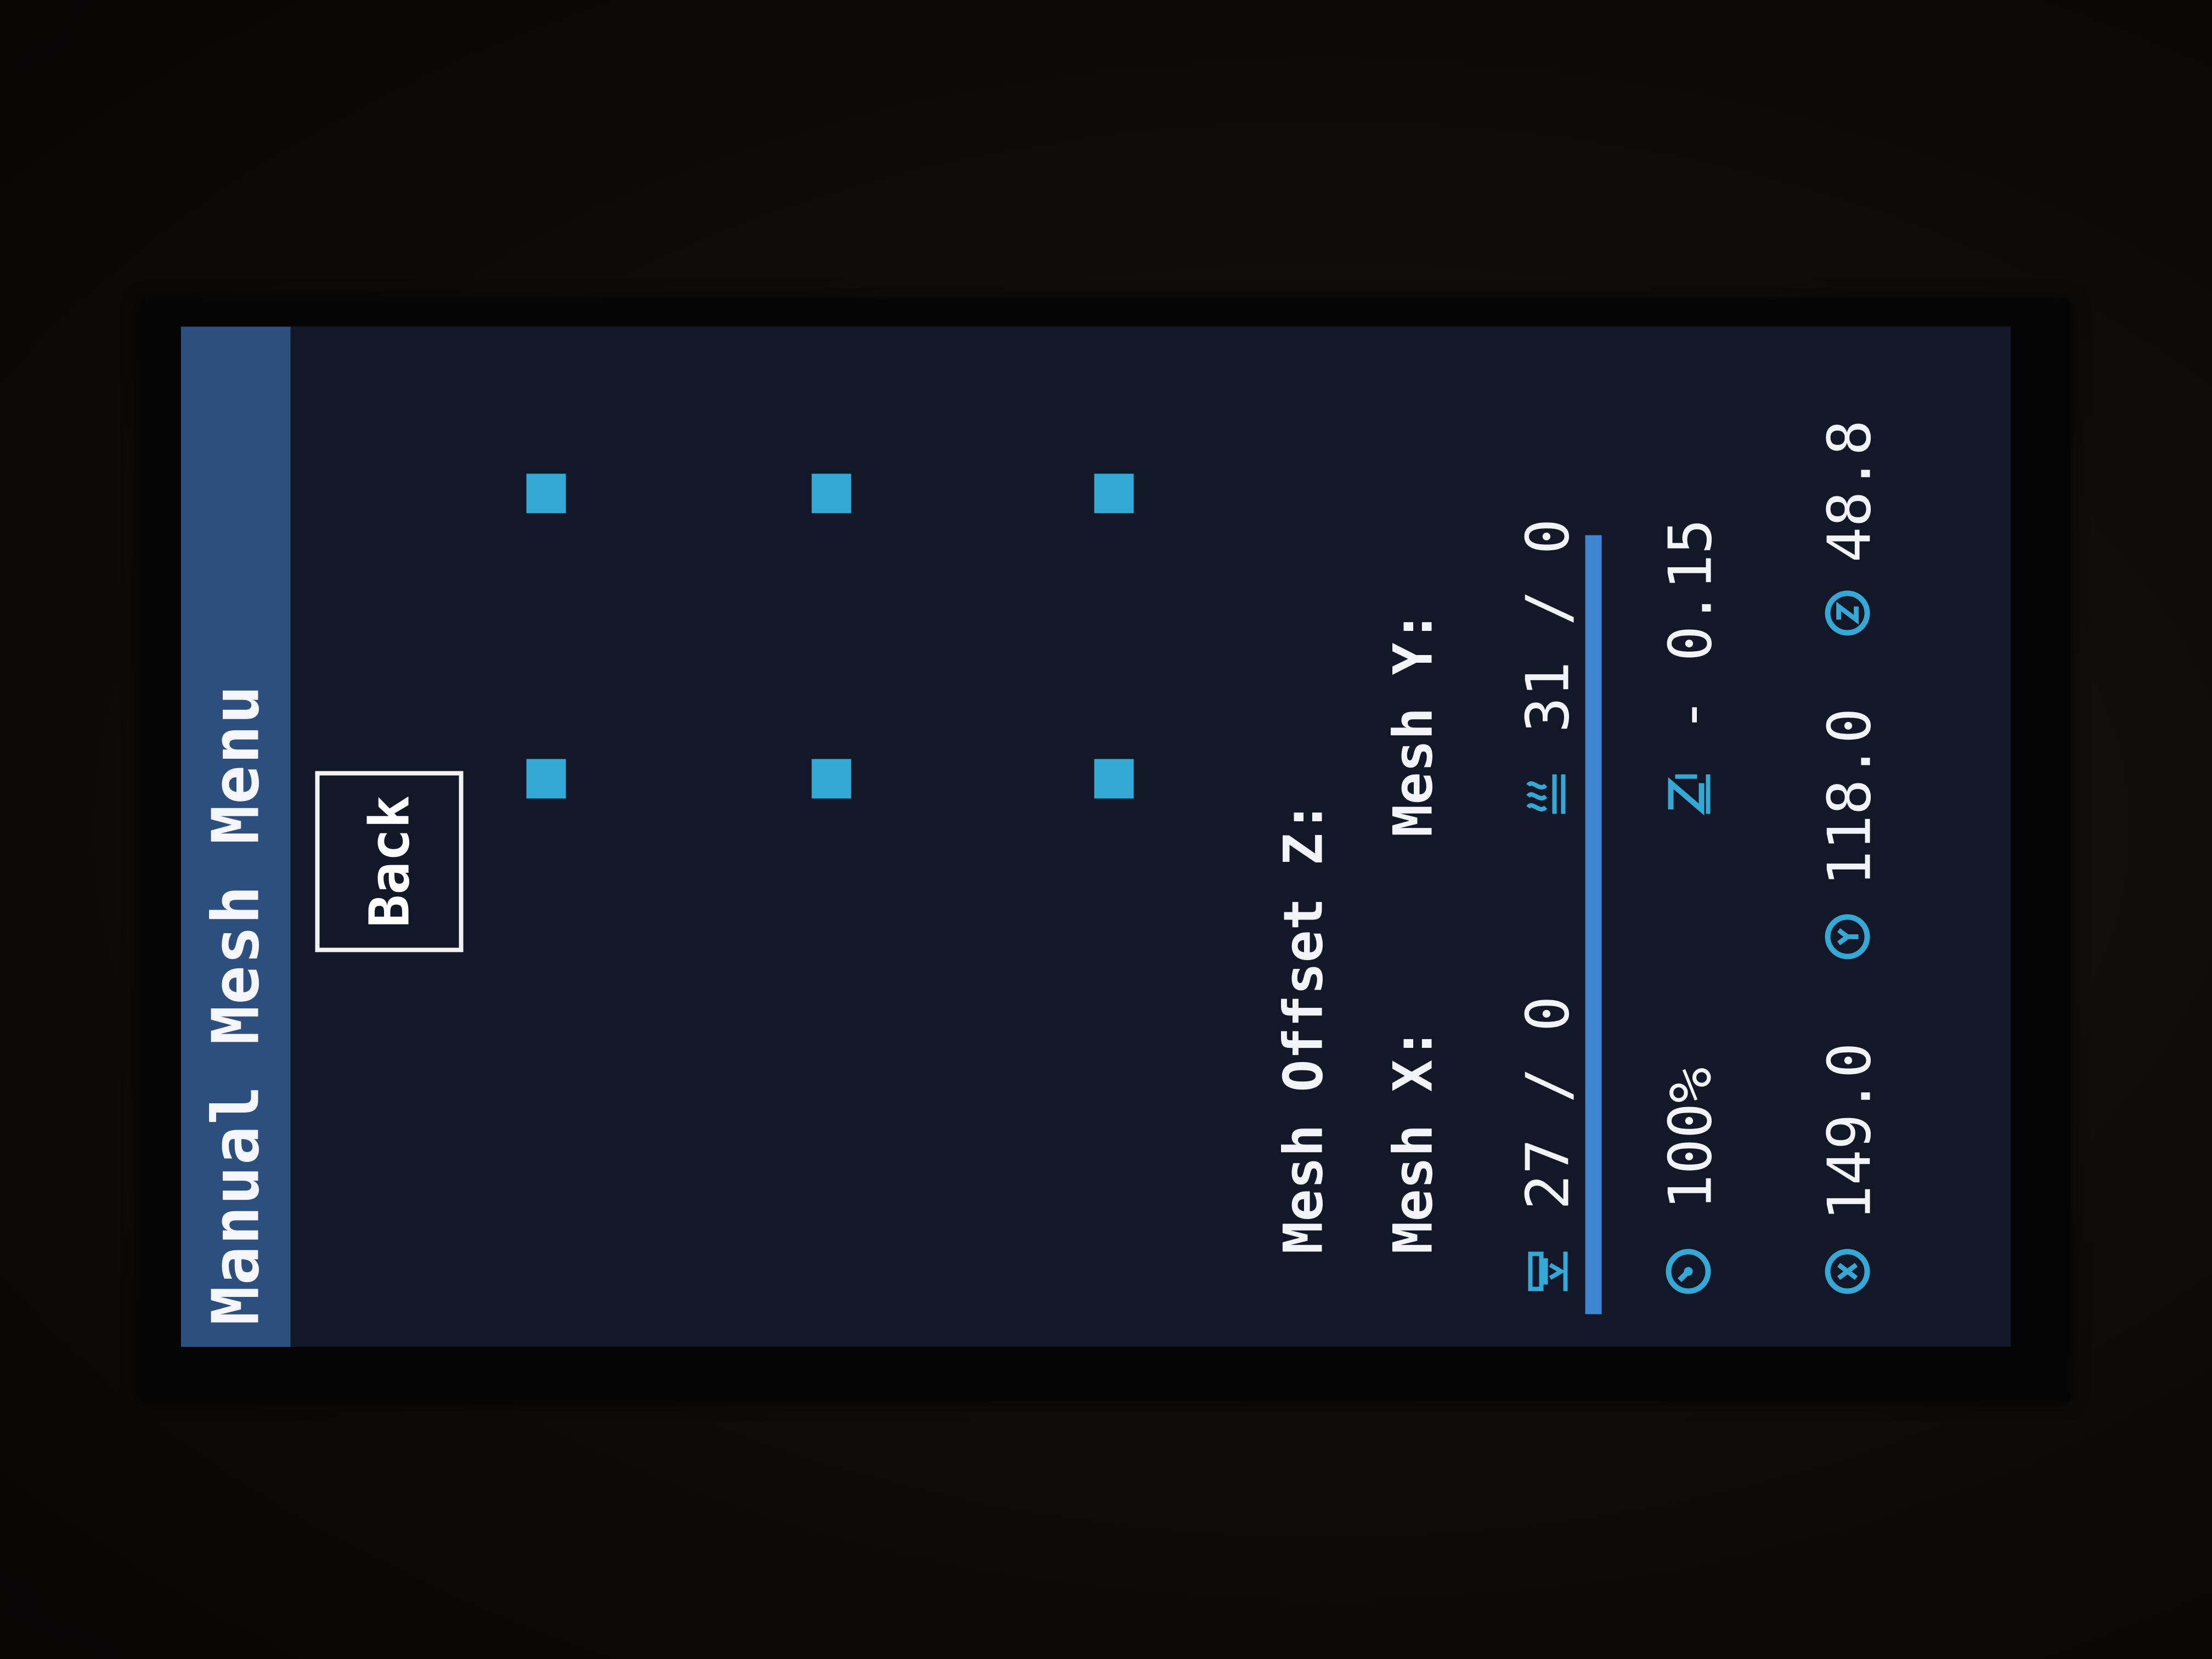 This screenshot has width=2212, height=1659. Describe the element at coordinates (1548, 1103) in the screenshot. I see `hotend-temperature-value: 27 / 0` at that location.